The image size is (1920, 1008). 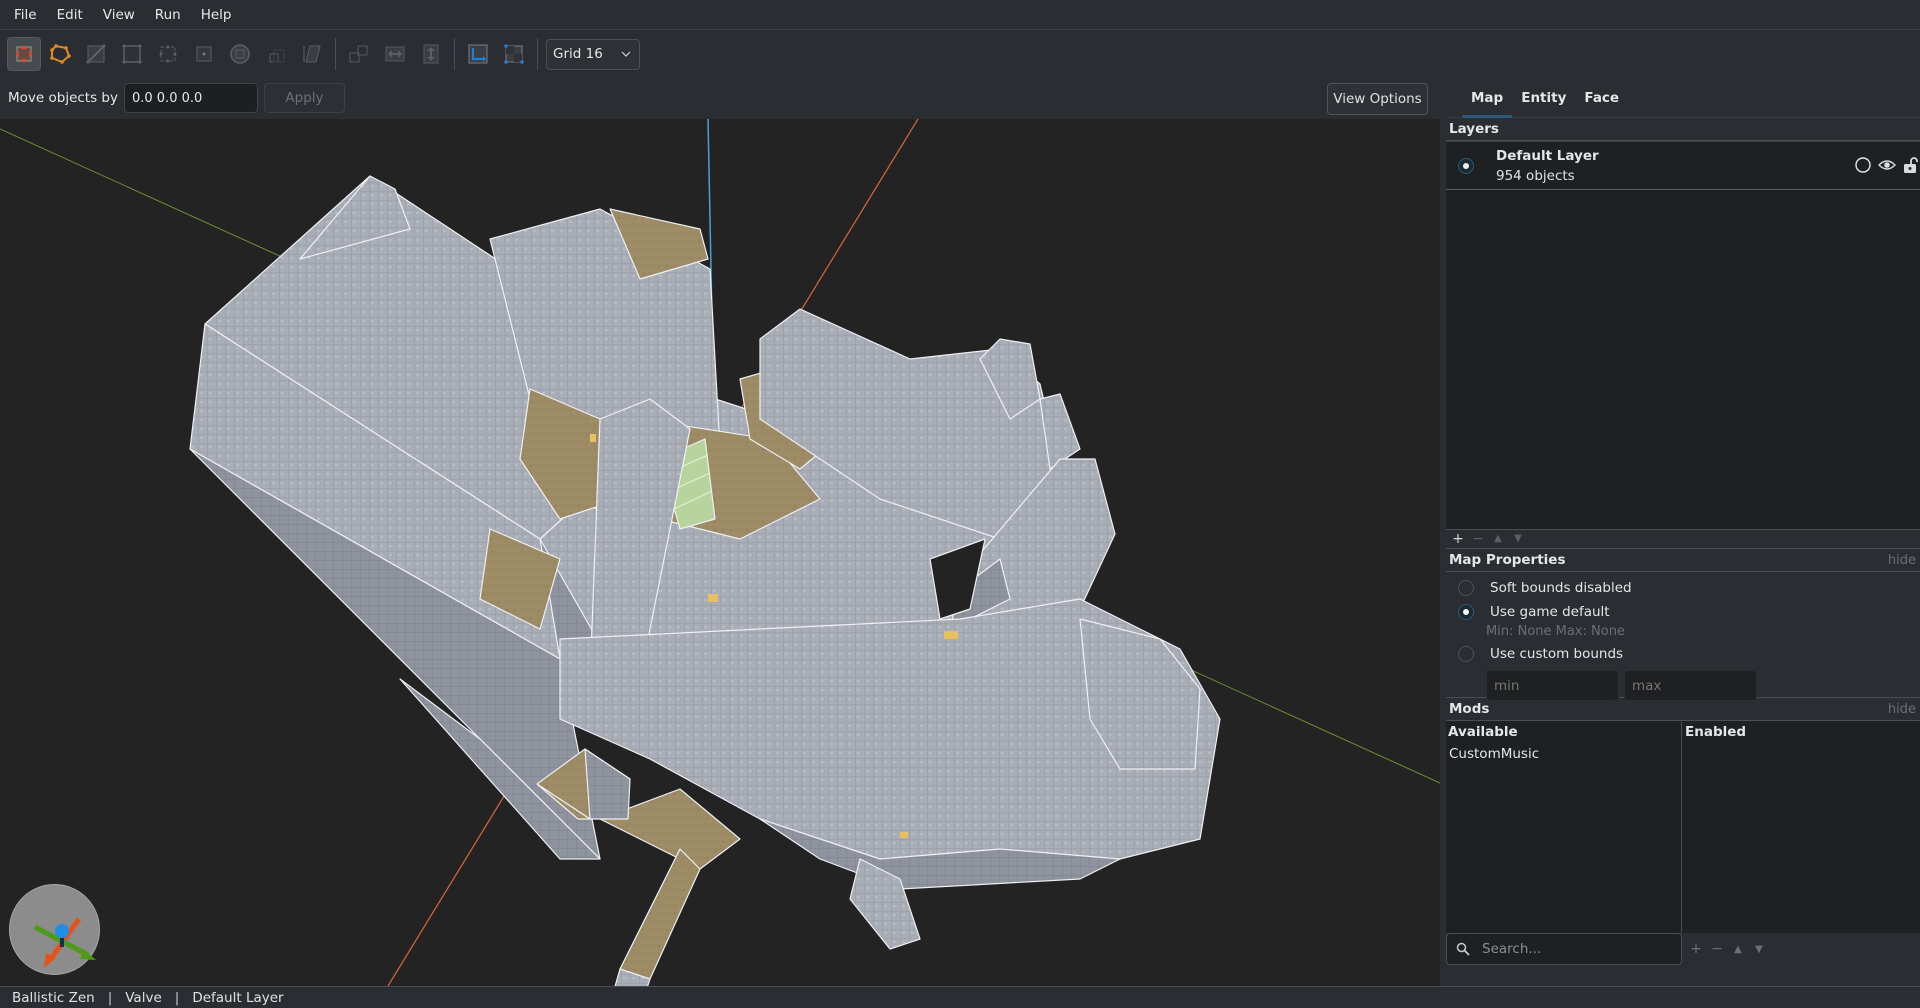 I want to click on bounds-max-input, so click(x=1690, y=685).